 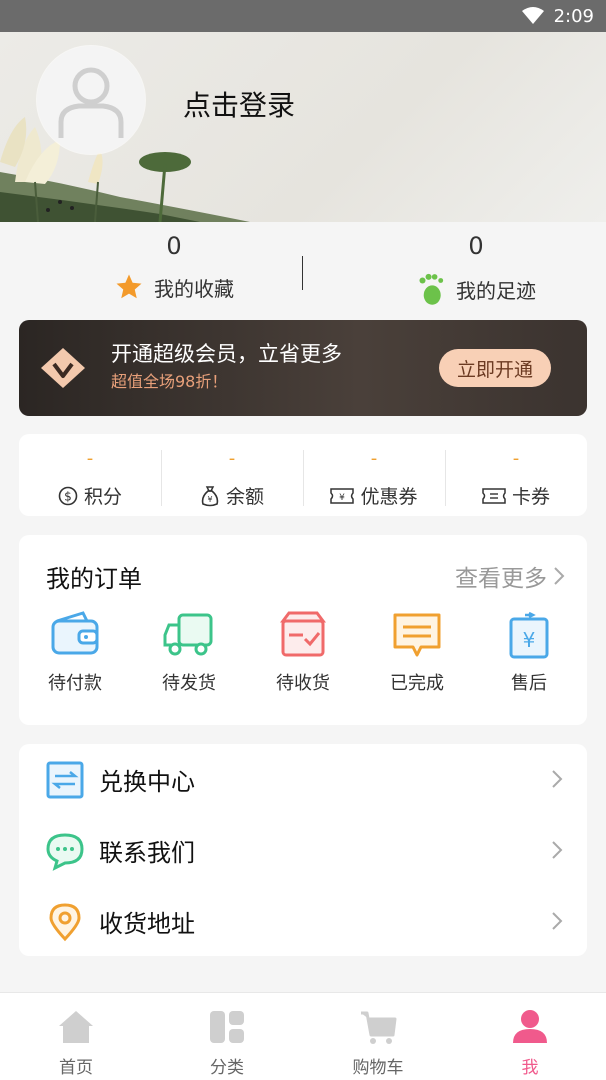 What do you see at coordinates (76, 1027) in the screenshot?
I see `home-icon` at bounding box center [76, 1027].